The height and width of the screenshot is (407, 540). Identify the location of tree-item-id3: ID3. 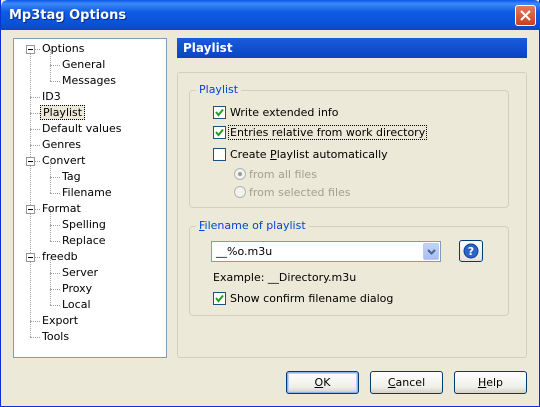
(51, 97).